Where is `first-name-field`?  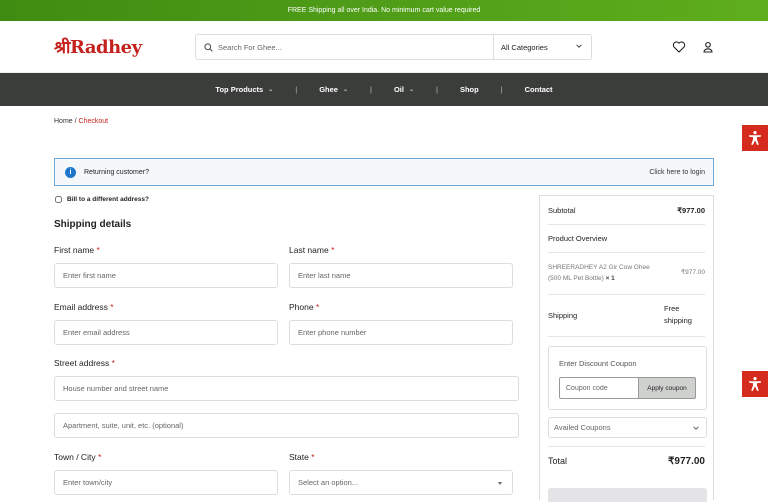 first-name-field is located at coordinates (166, 275).